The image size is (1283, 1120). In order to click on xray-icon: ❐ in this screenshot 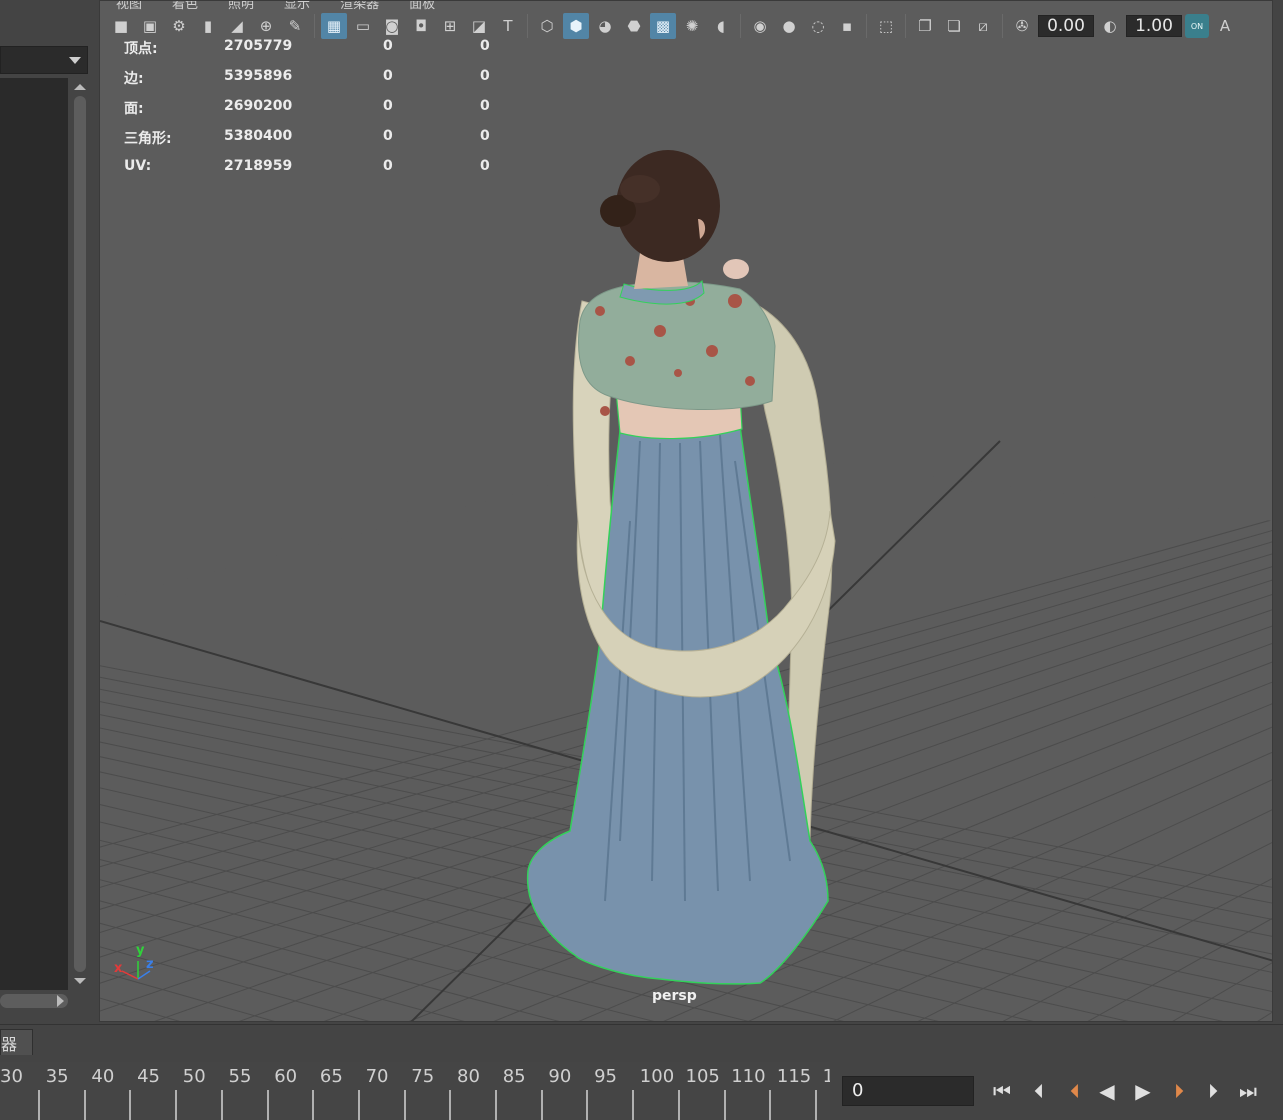, I will do `click(925, 26)`.